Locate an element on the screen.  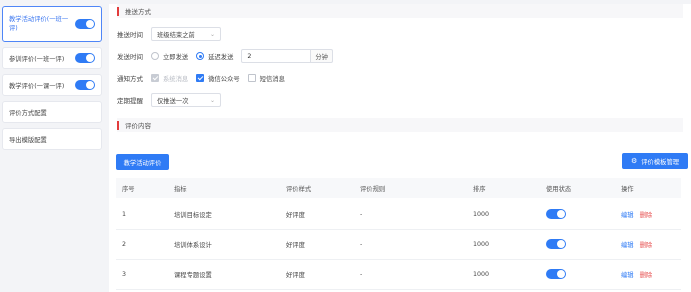
sidebar-item-trainee-eval: 参训评价(一班一评) is located at coordinates (52, 58).